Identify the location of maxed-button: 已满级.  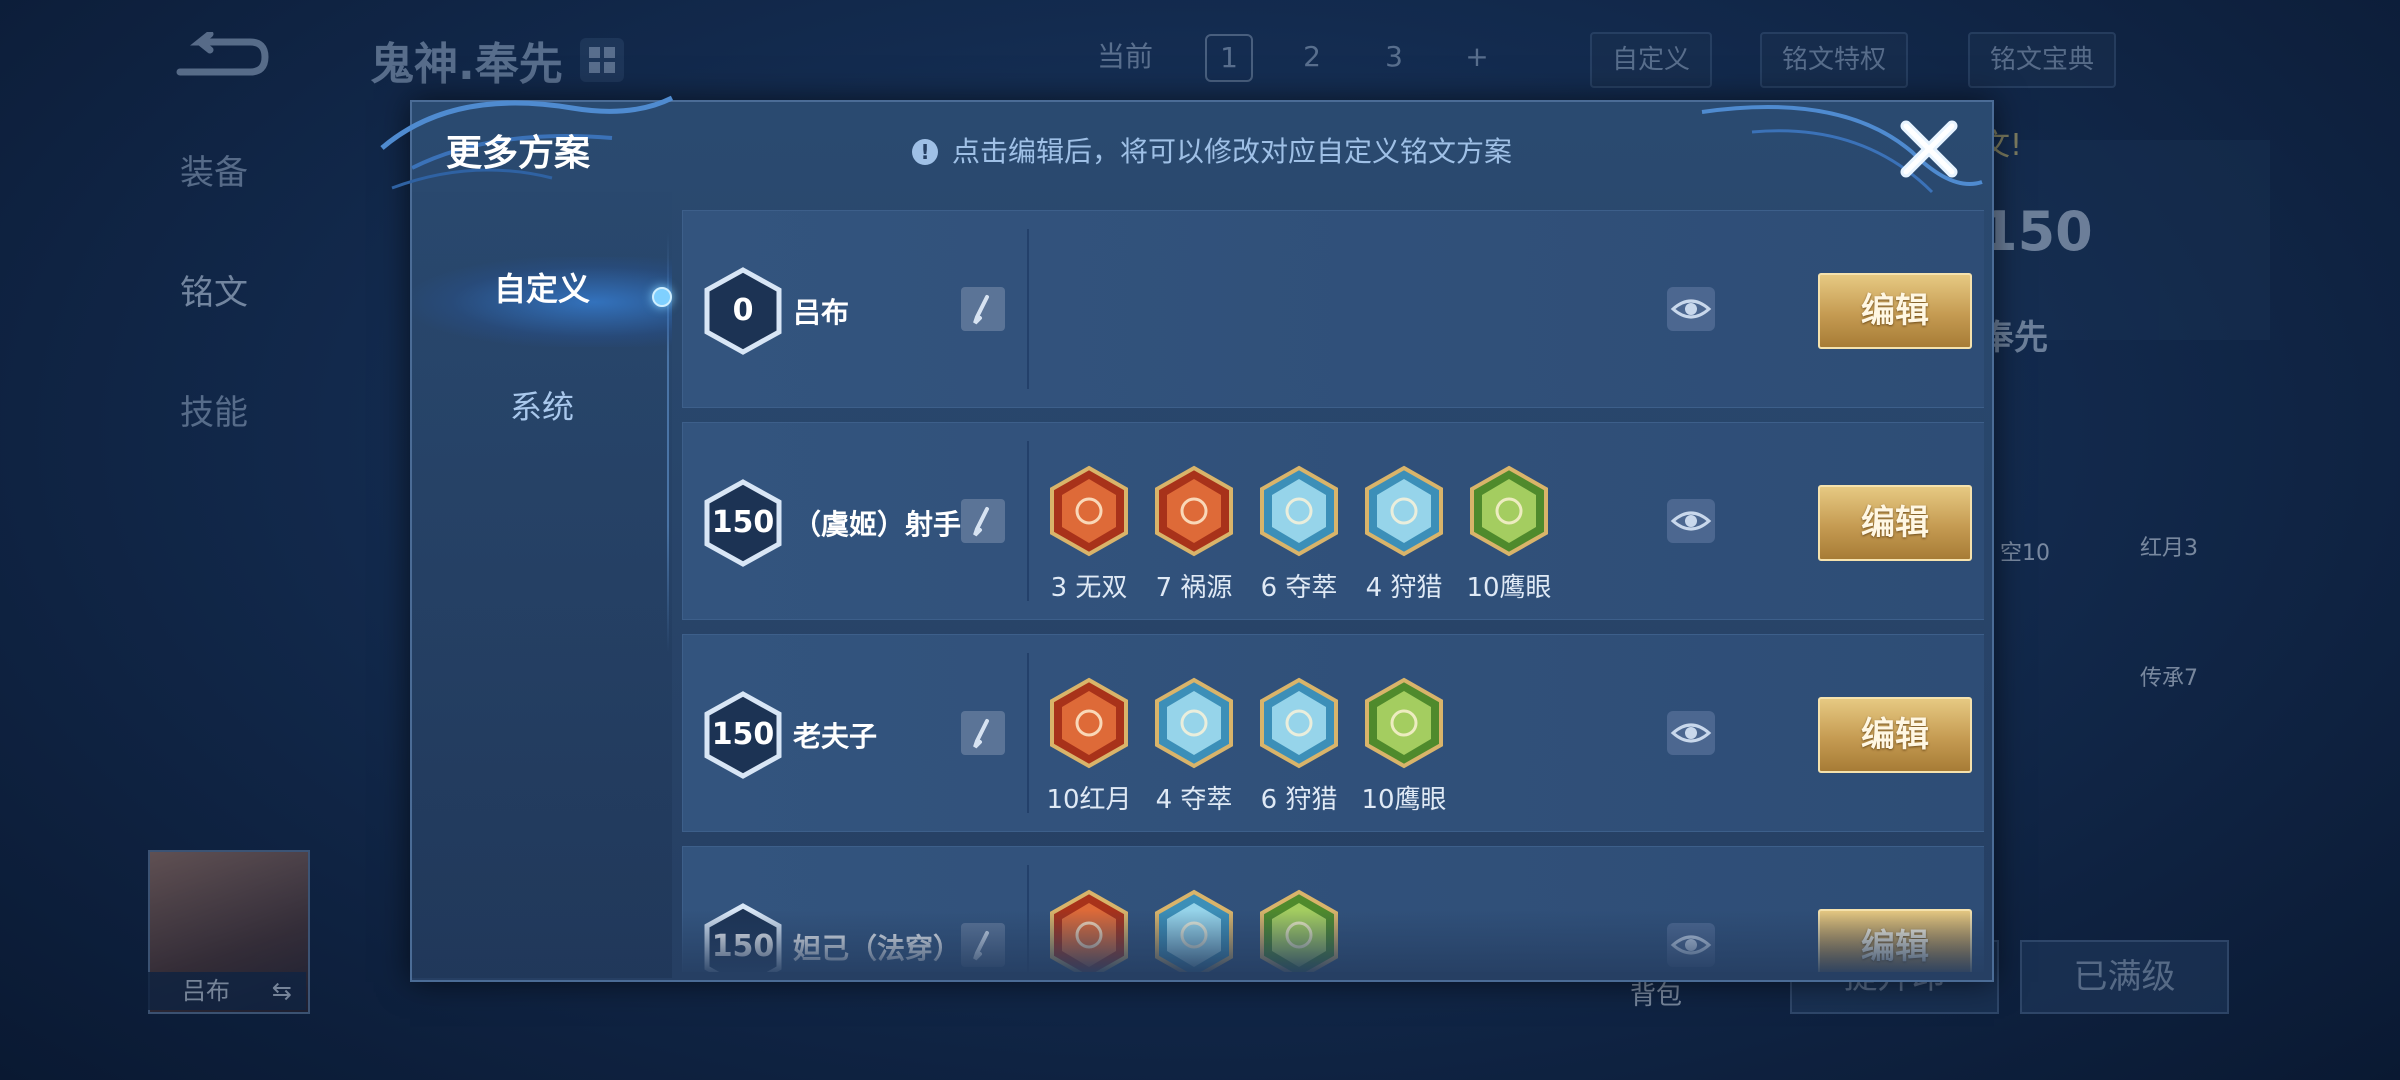
(2124, 977).